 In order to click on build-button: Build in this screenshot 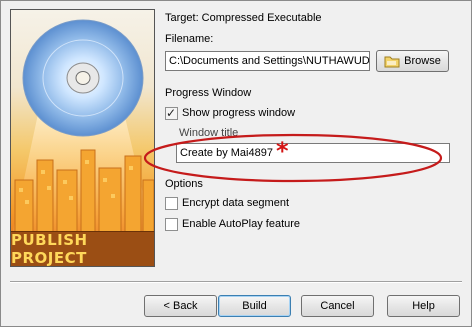, I will do `click(254, 306)`.